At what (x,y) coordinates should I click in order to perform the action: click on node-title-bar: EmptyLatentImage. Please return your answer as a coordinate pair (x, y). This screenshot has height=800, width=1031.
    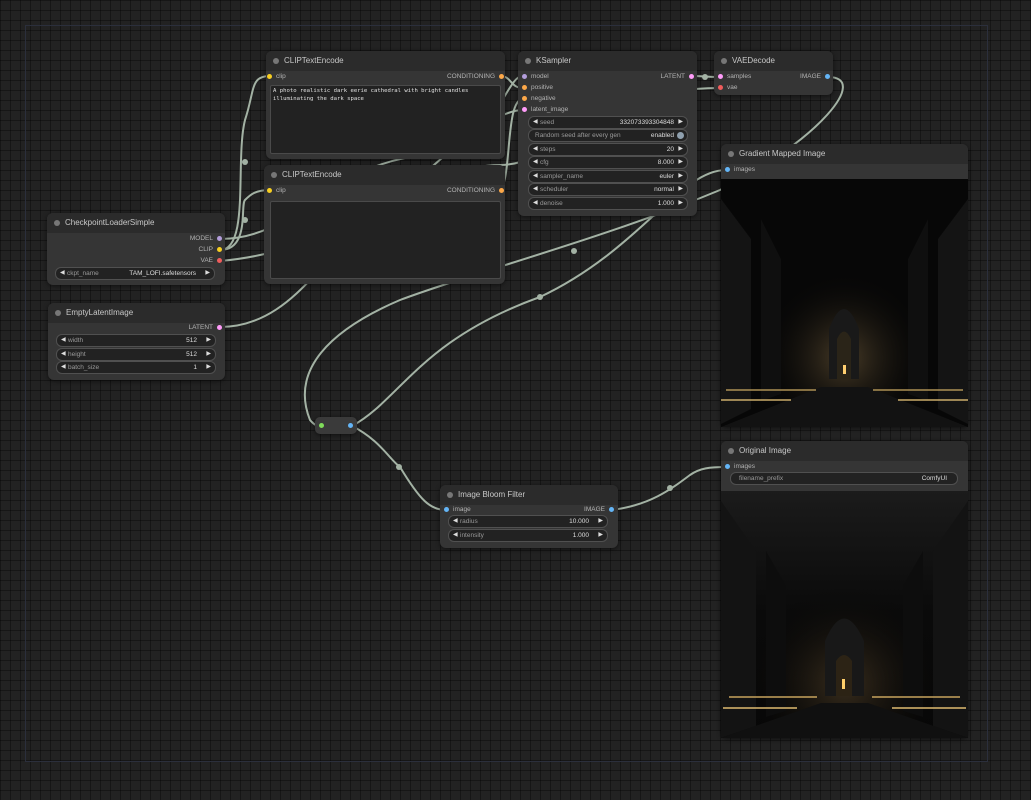
    Looking at the image, I should click on (136, 313).